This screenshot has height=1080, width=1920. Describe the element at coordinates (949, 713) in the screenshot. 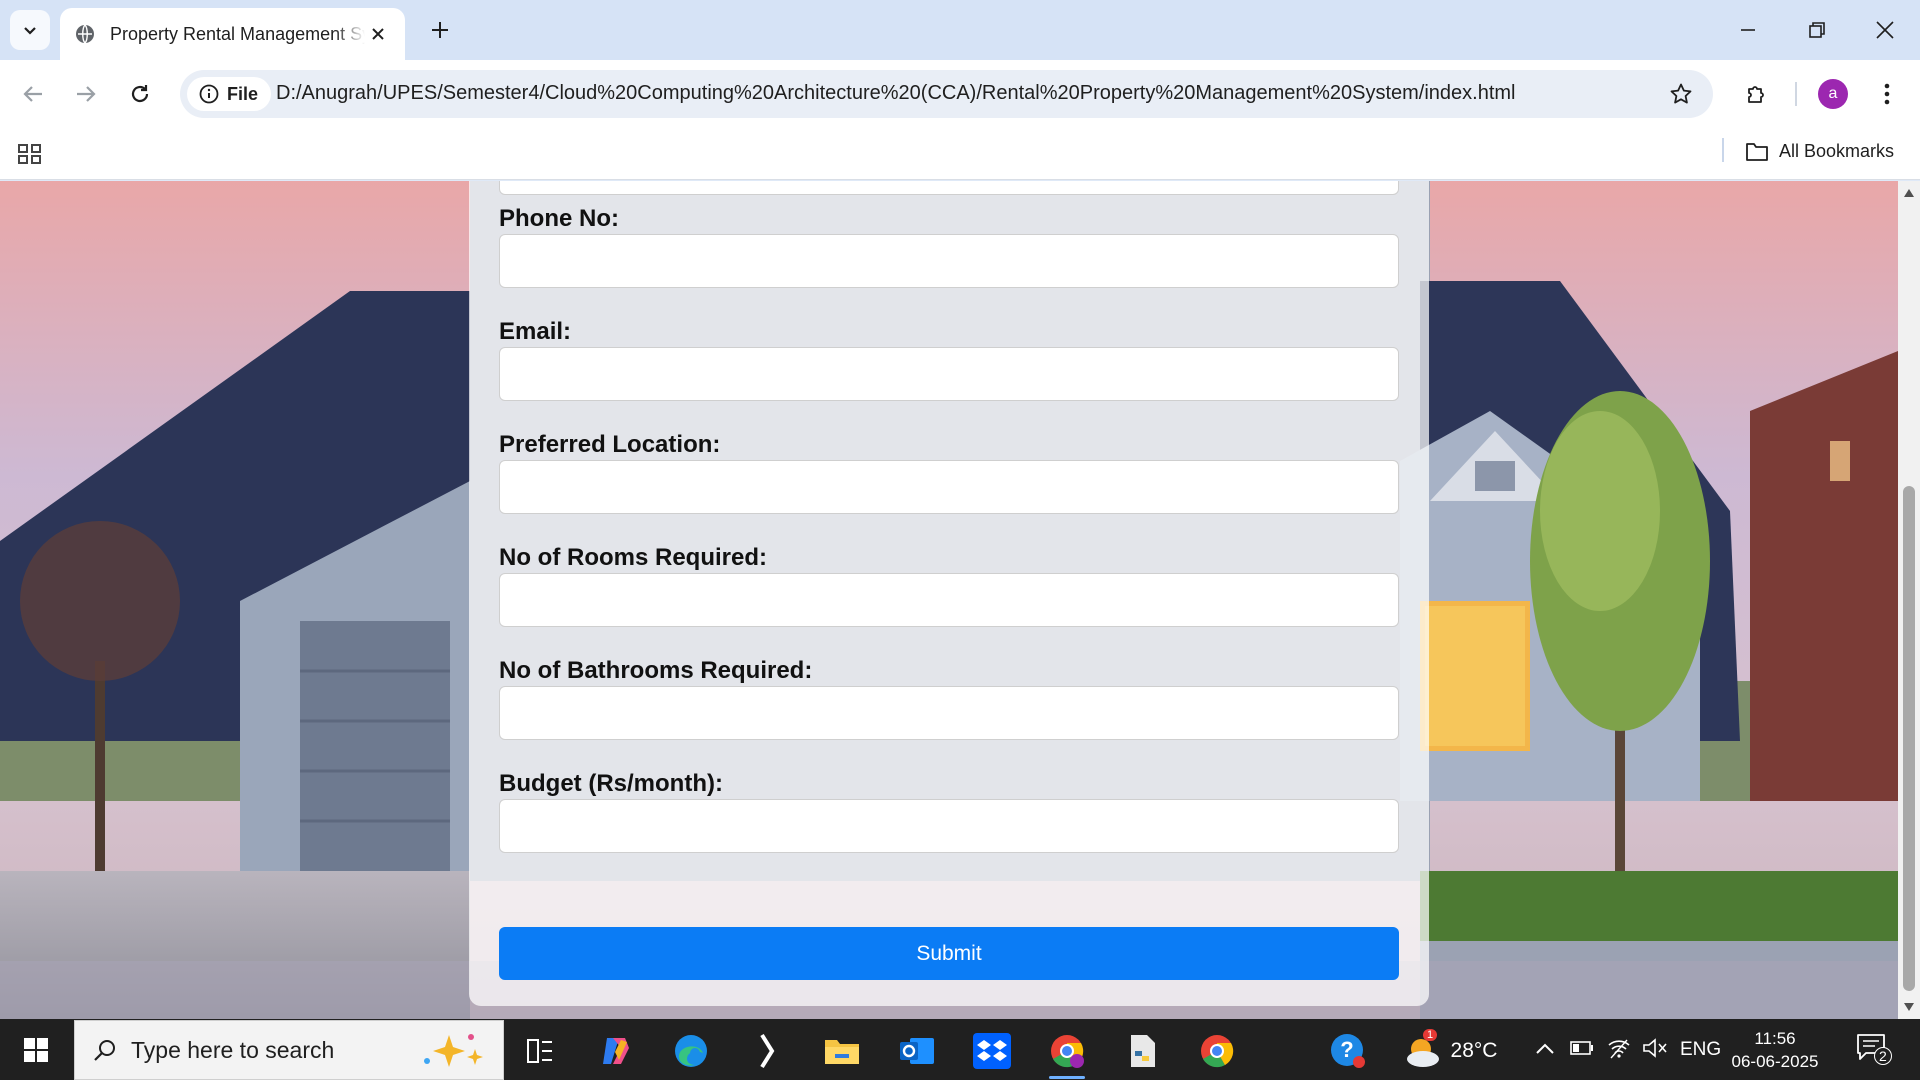

I see `bathrooms-input` at that location.